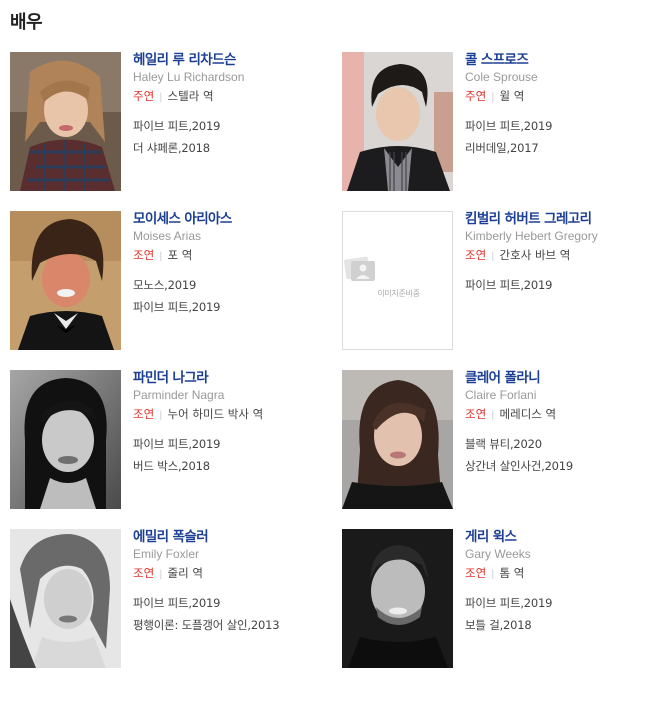 The width and height of the screenshot is (665, 713). I want to click on actor-name-link: 클레어 폴라니, so click(565, 378).